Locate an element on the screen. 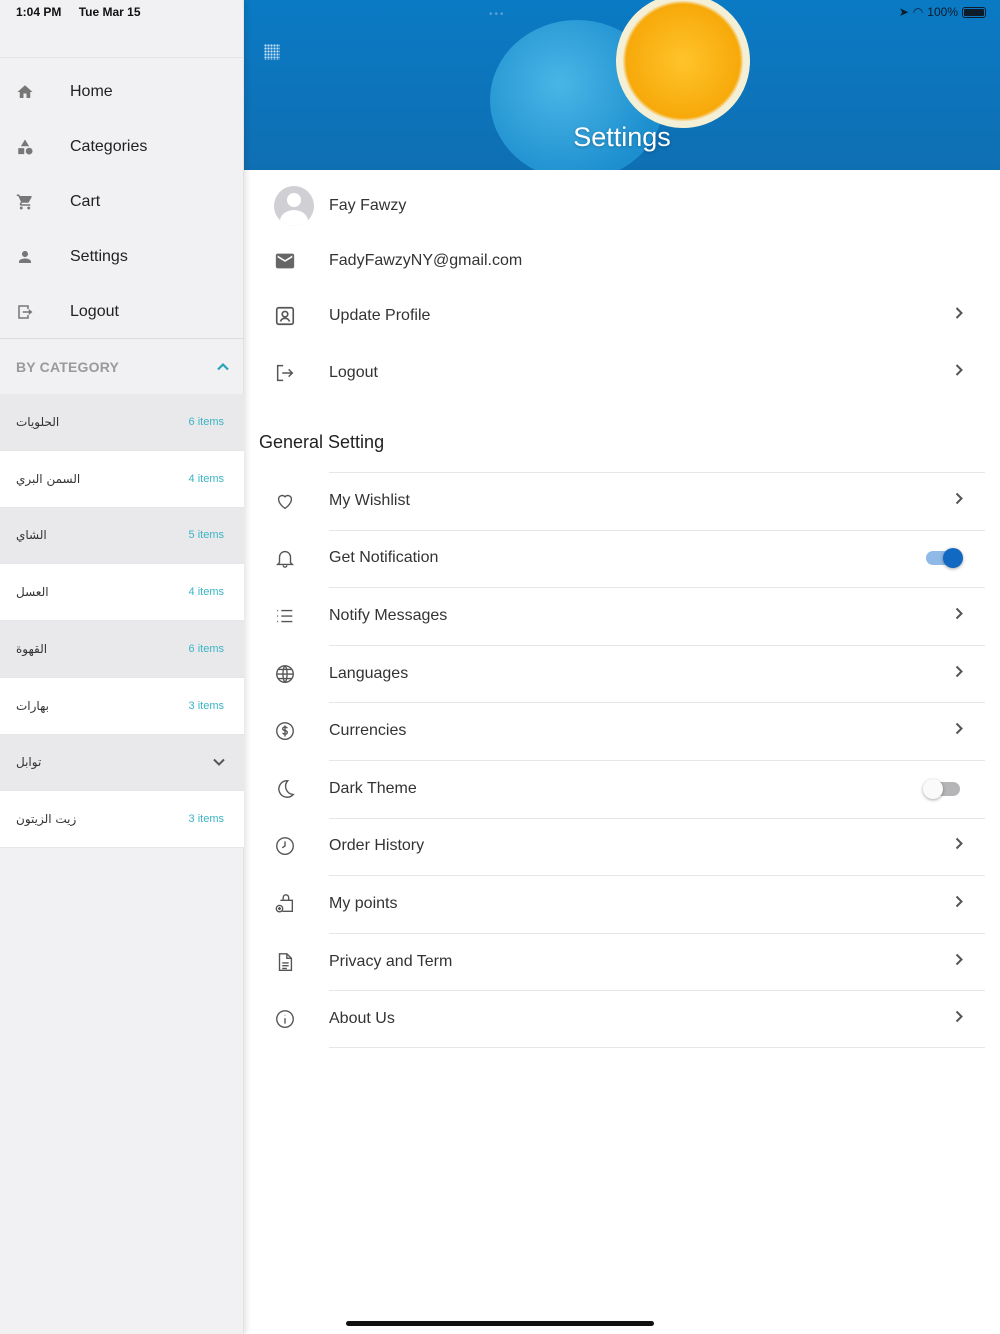 The image size is (1000, 1334). bell-icon is located at coordinates (286, 558).